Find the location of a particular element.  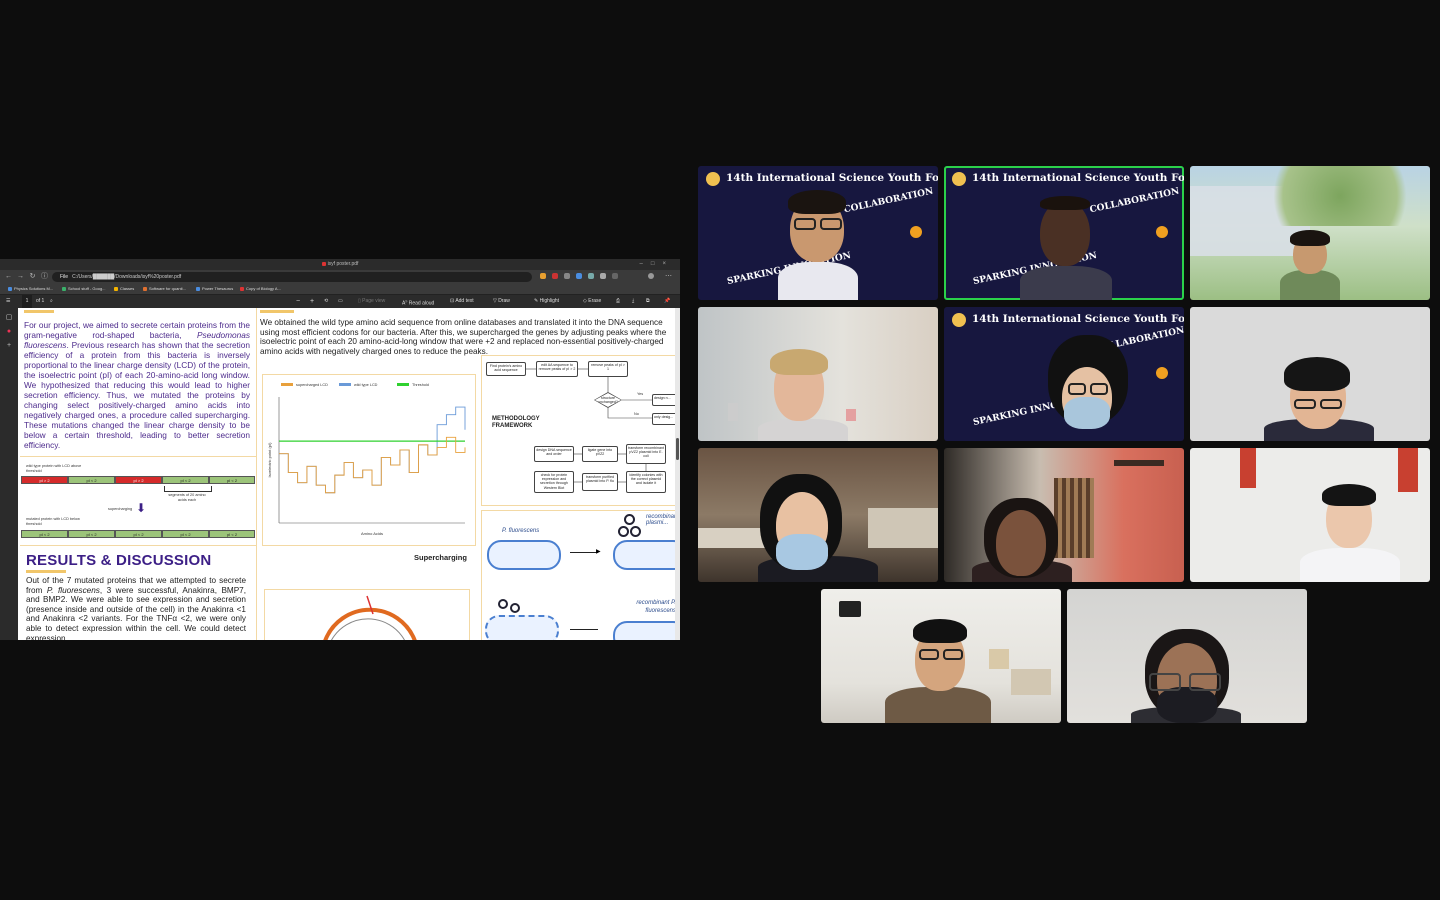

plasmid-figure is located at coordinates (367, 614).